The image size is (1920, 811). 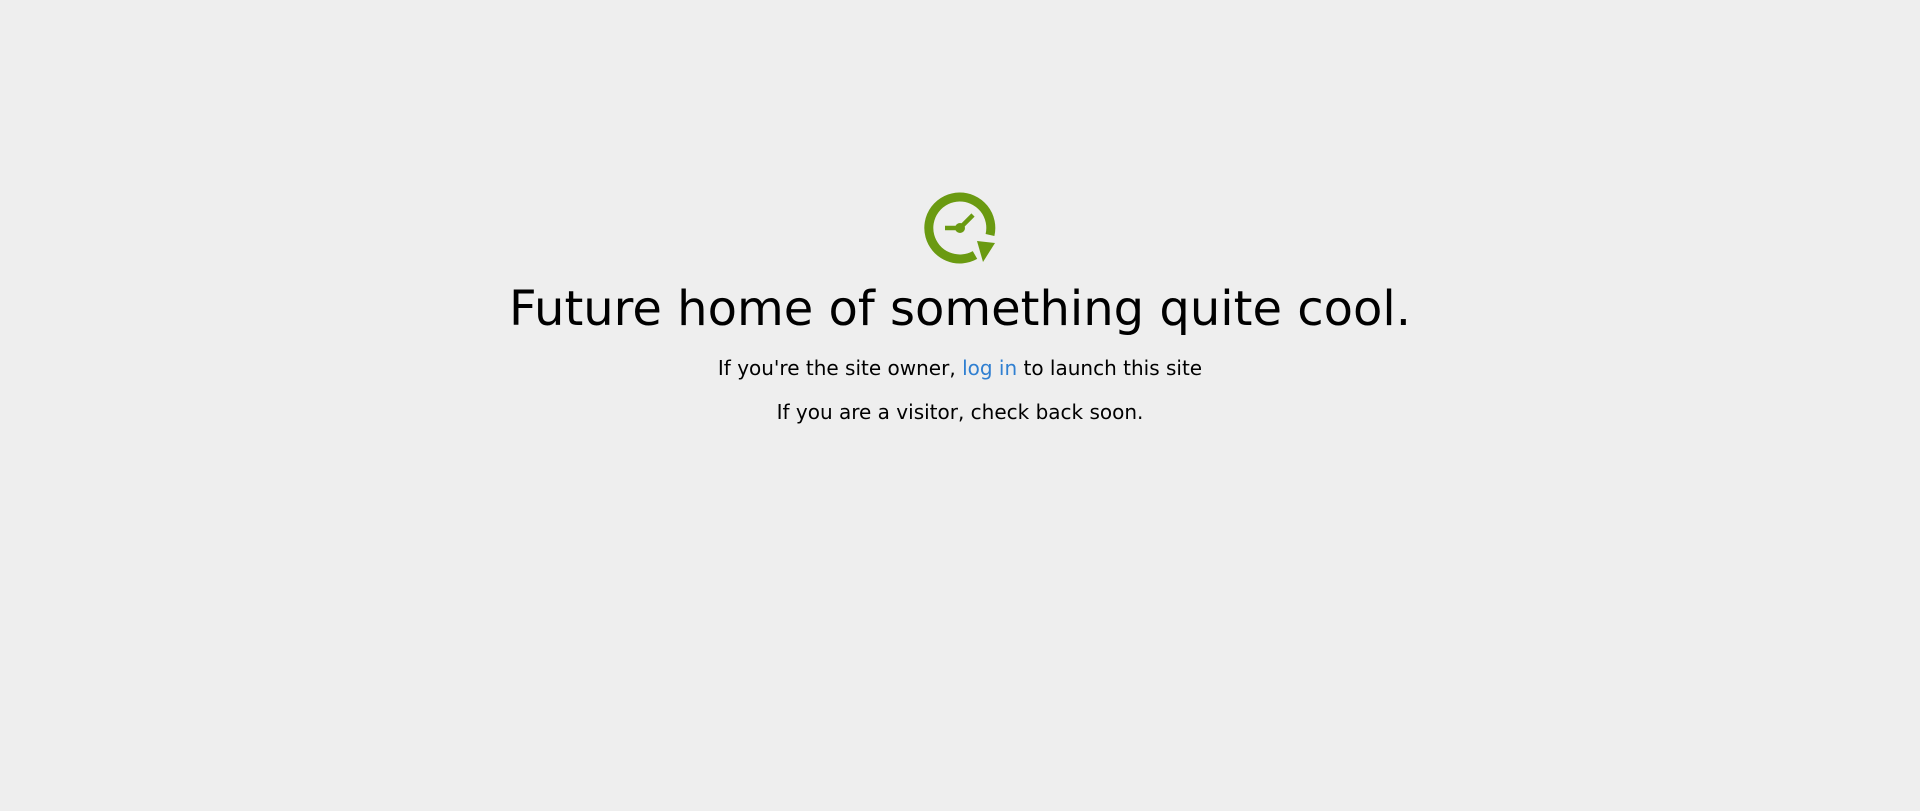 I want to click on clock-refresh-icon, so click(x=960, y=228).